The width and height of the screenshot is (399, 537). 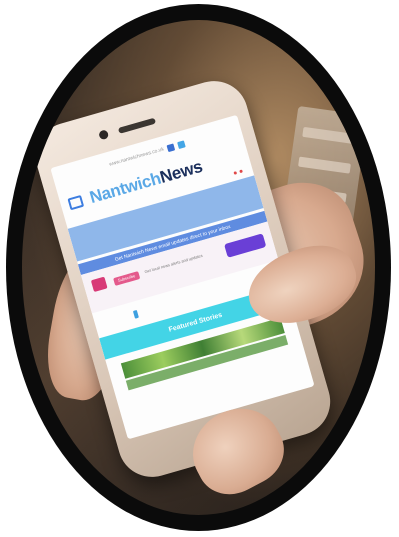 What do you see at coordinates (181, 144) in the screenshot?
I see `twitter-icon` at bounding box center [181, 144].